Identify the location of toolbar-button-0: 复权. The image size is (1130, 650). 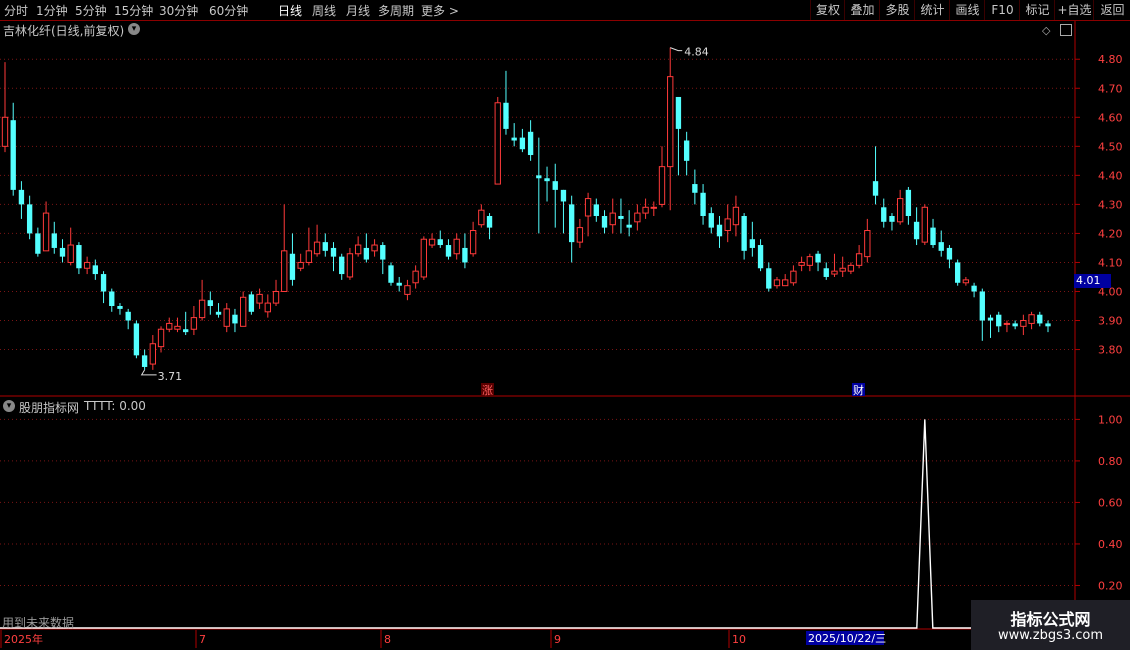
(827, 10).